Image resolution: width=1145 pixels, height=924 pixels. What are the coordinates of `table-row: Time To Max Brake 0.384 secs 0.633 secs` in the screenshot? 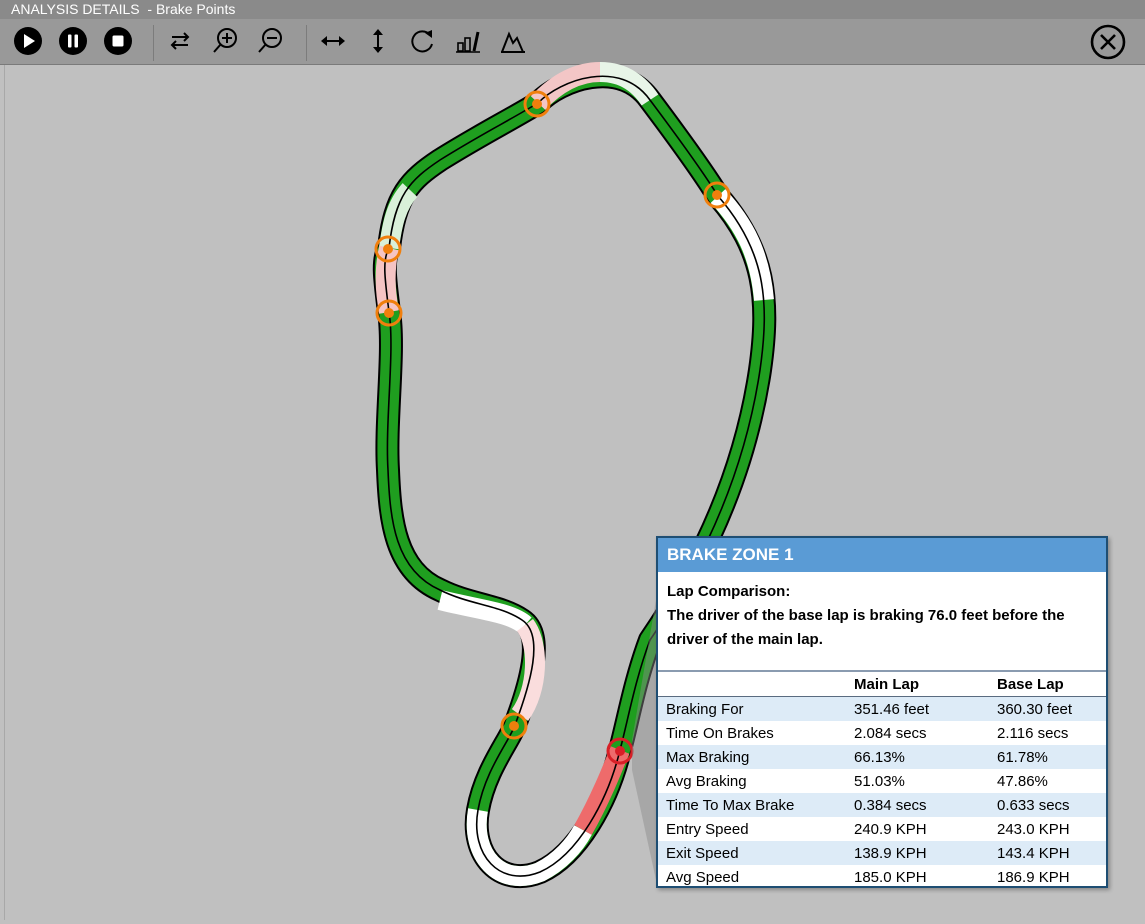 It's located at (882, 805).